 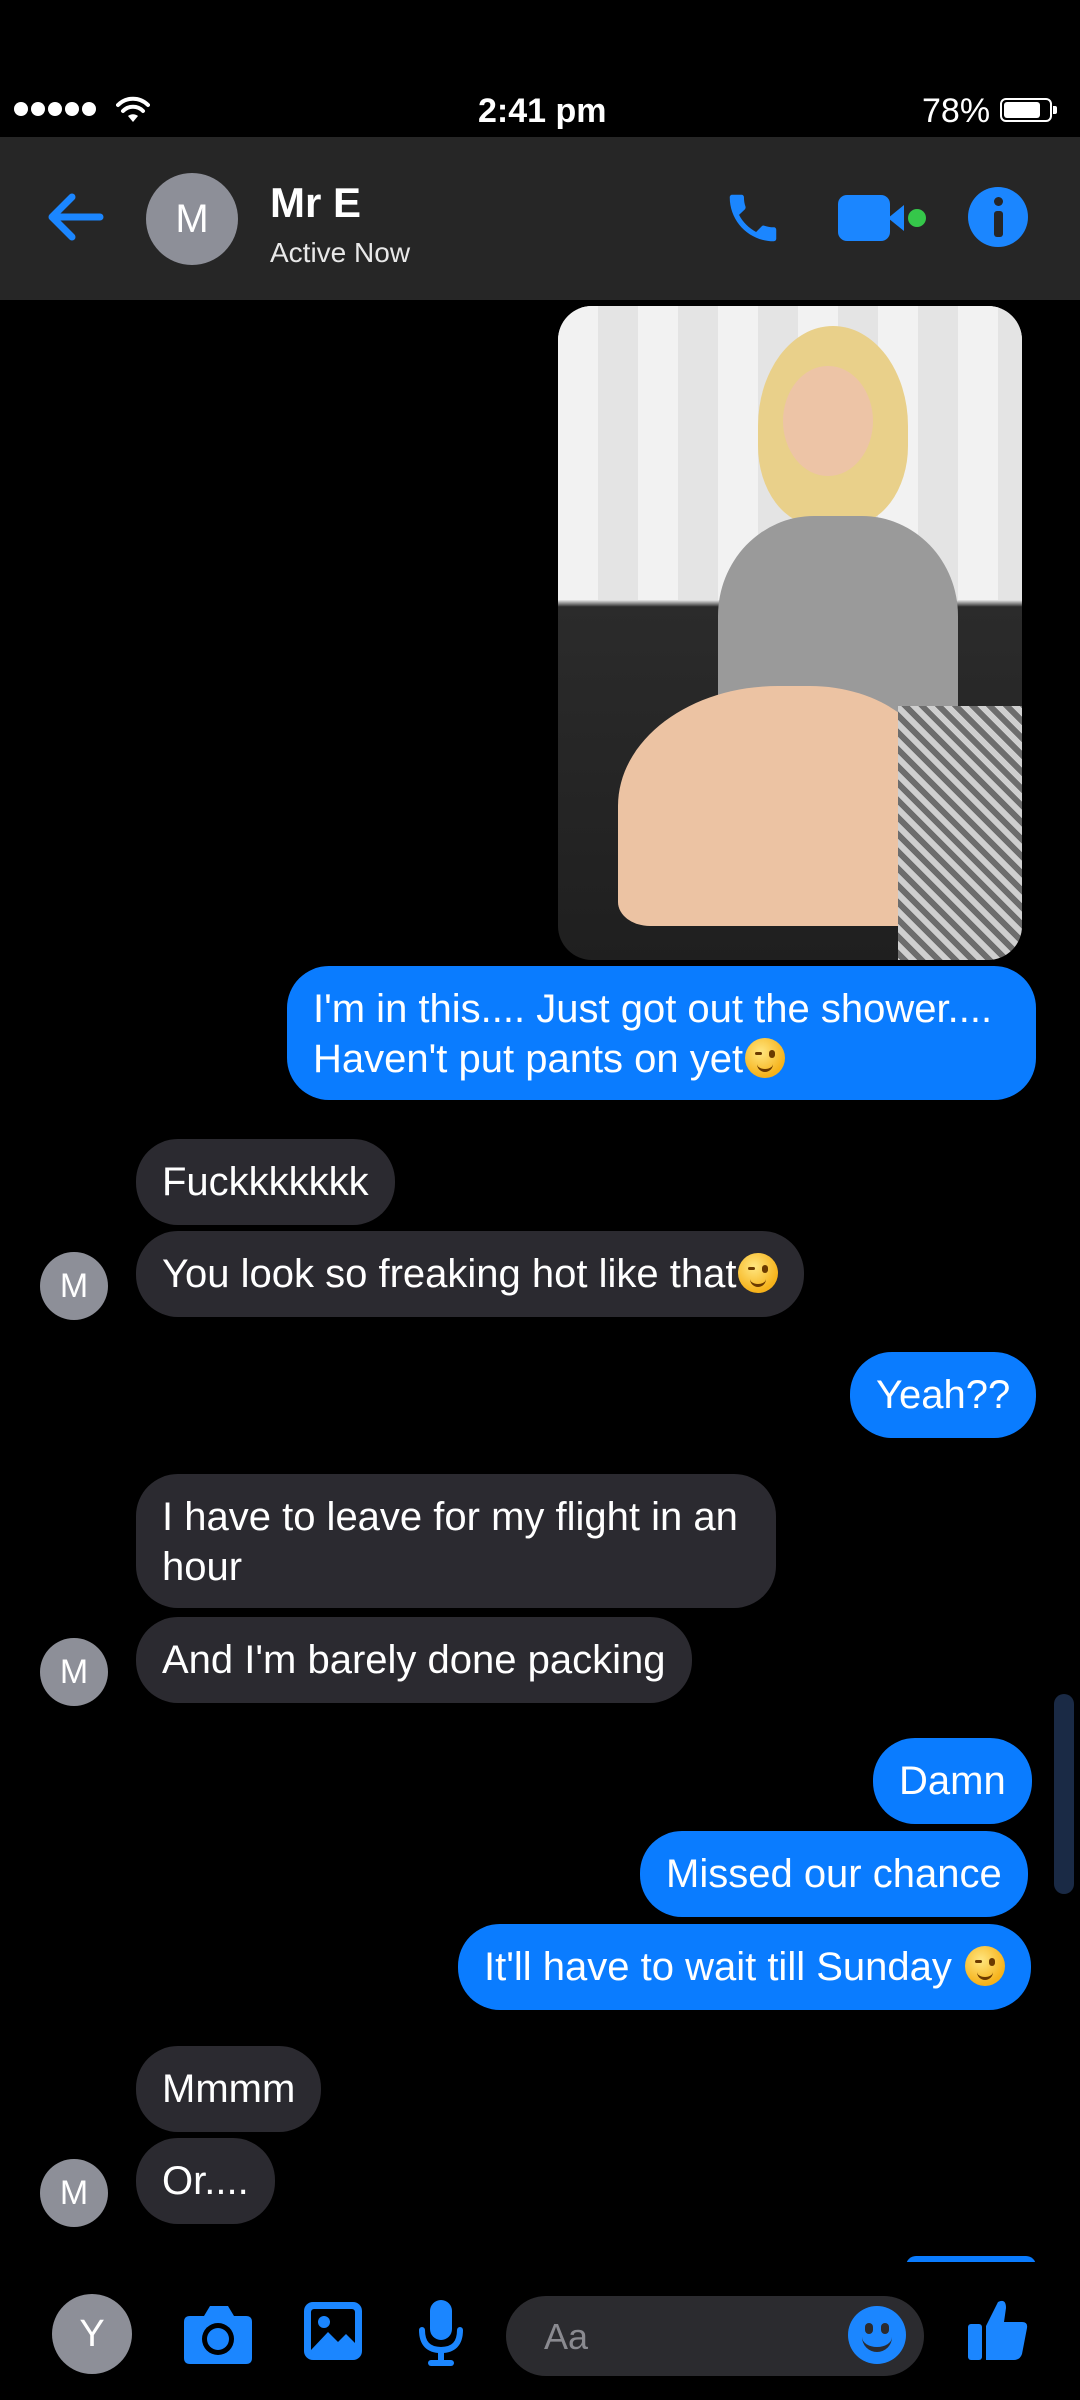 What do you see at coordinates (998, 217) in the screenshot?
I see `info-icon` at bounding box center [998, 217].